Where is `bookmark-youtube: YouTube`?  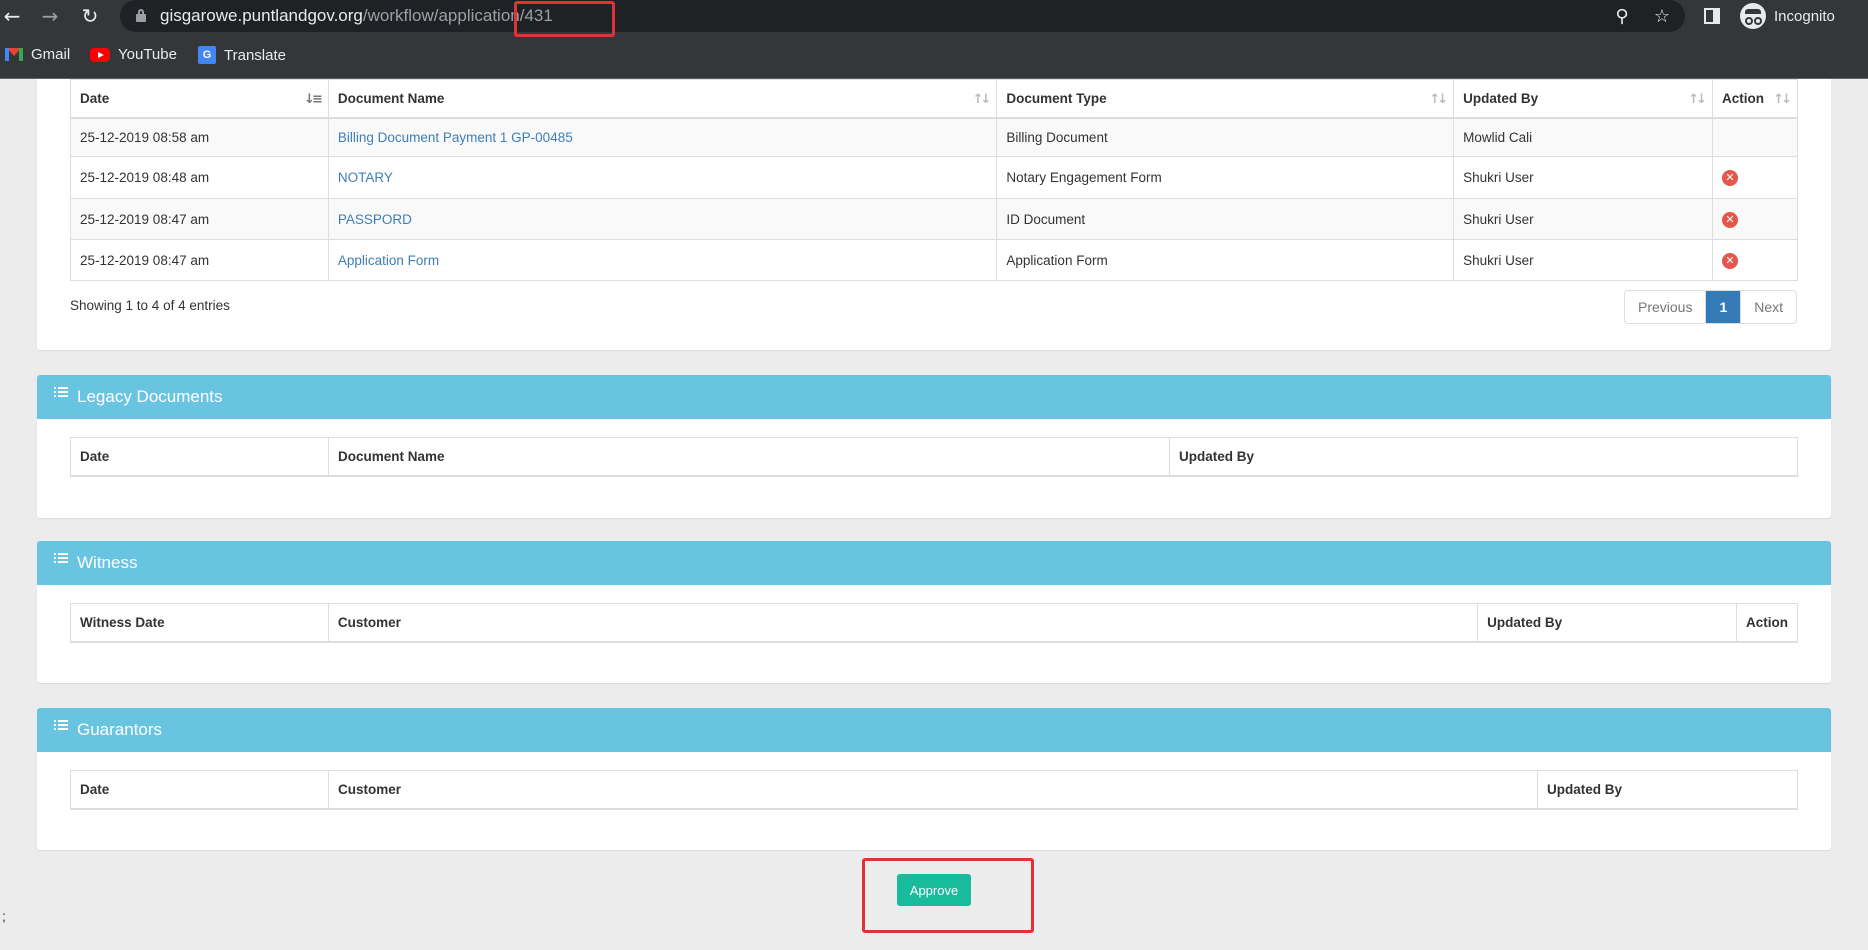
bookmark-youtube: YouTube is located at coordinates (133, 54).